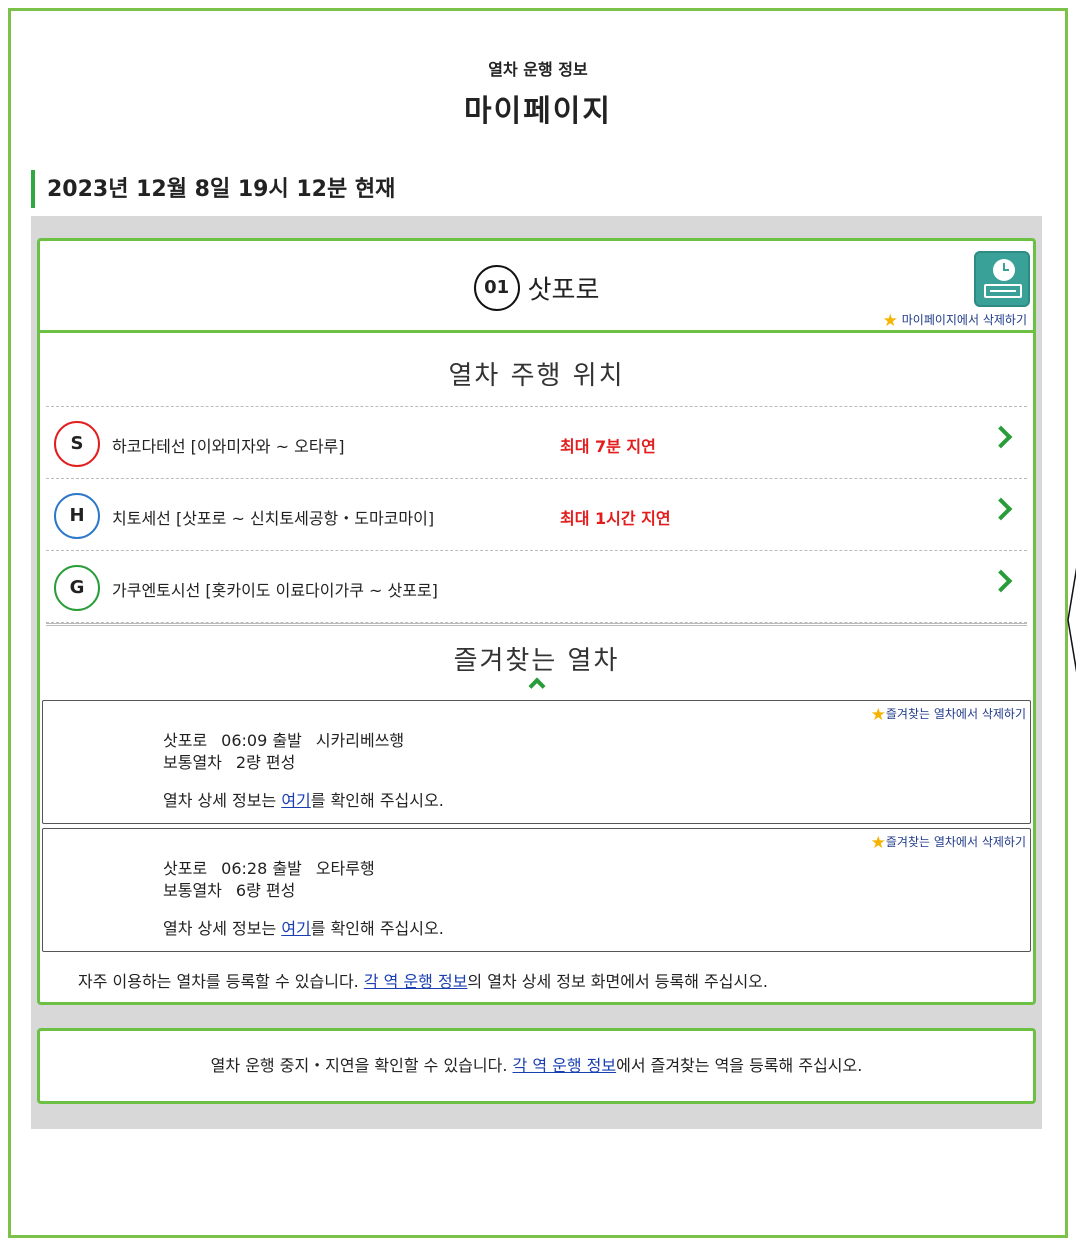 The image size is (1076, 1240). What do you see at coordinates (221, 981) in the screenshot?
I see `favorites-note-prefix: 자주 이용하는 열차를 등록할 수 있습니다.` at bounding box center [221, 981].